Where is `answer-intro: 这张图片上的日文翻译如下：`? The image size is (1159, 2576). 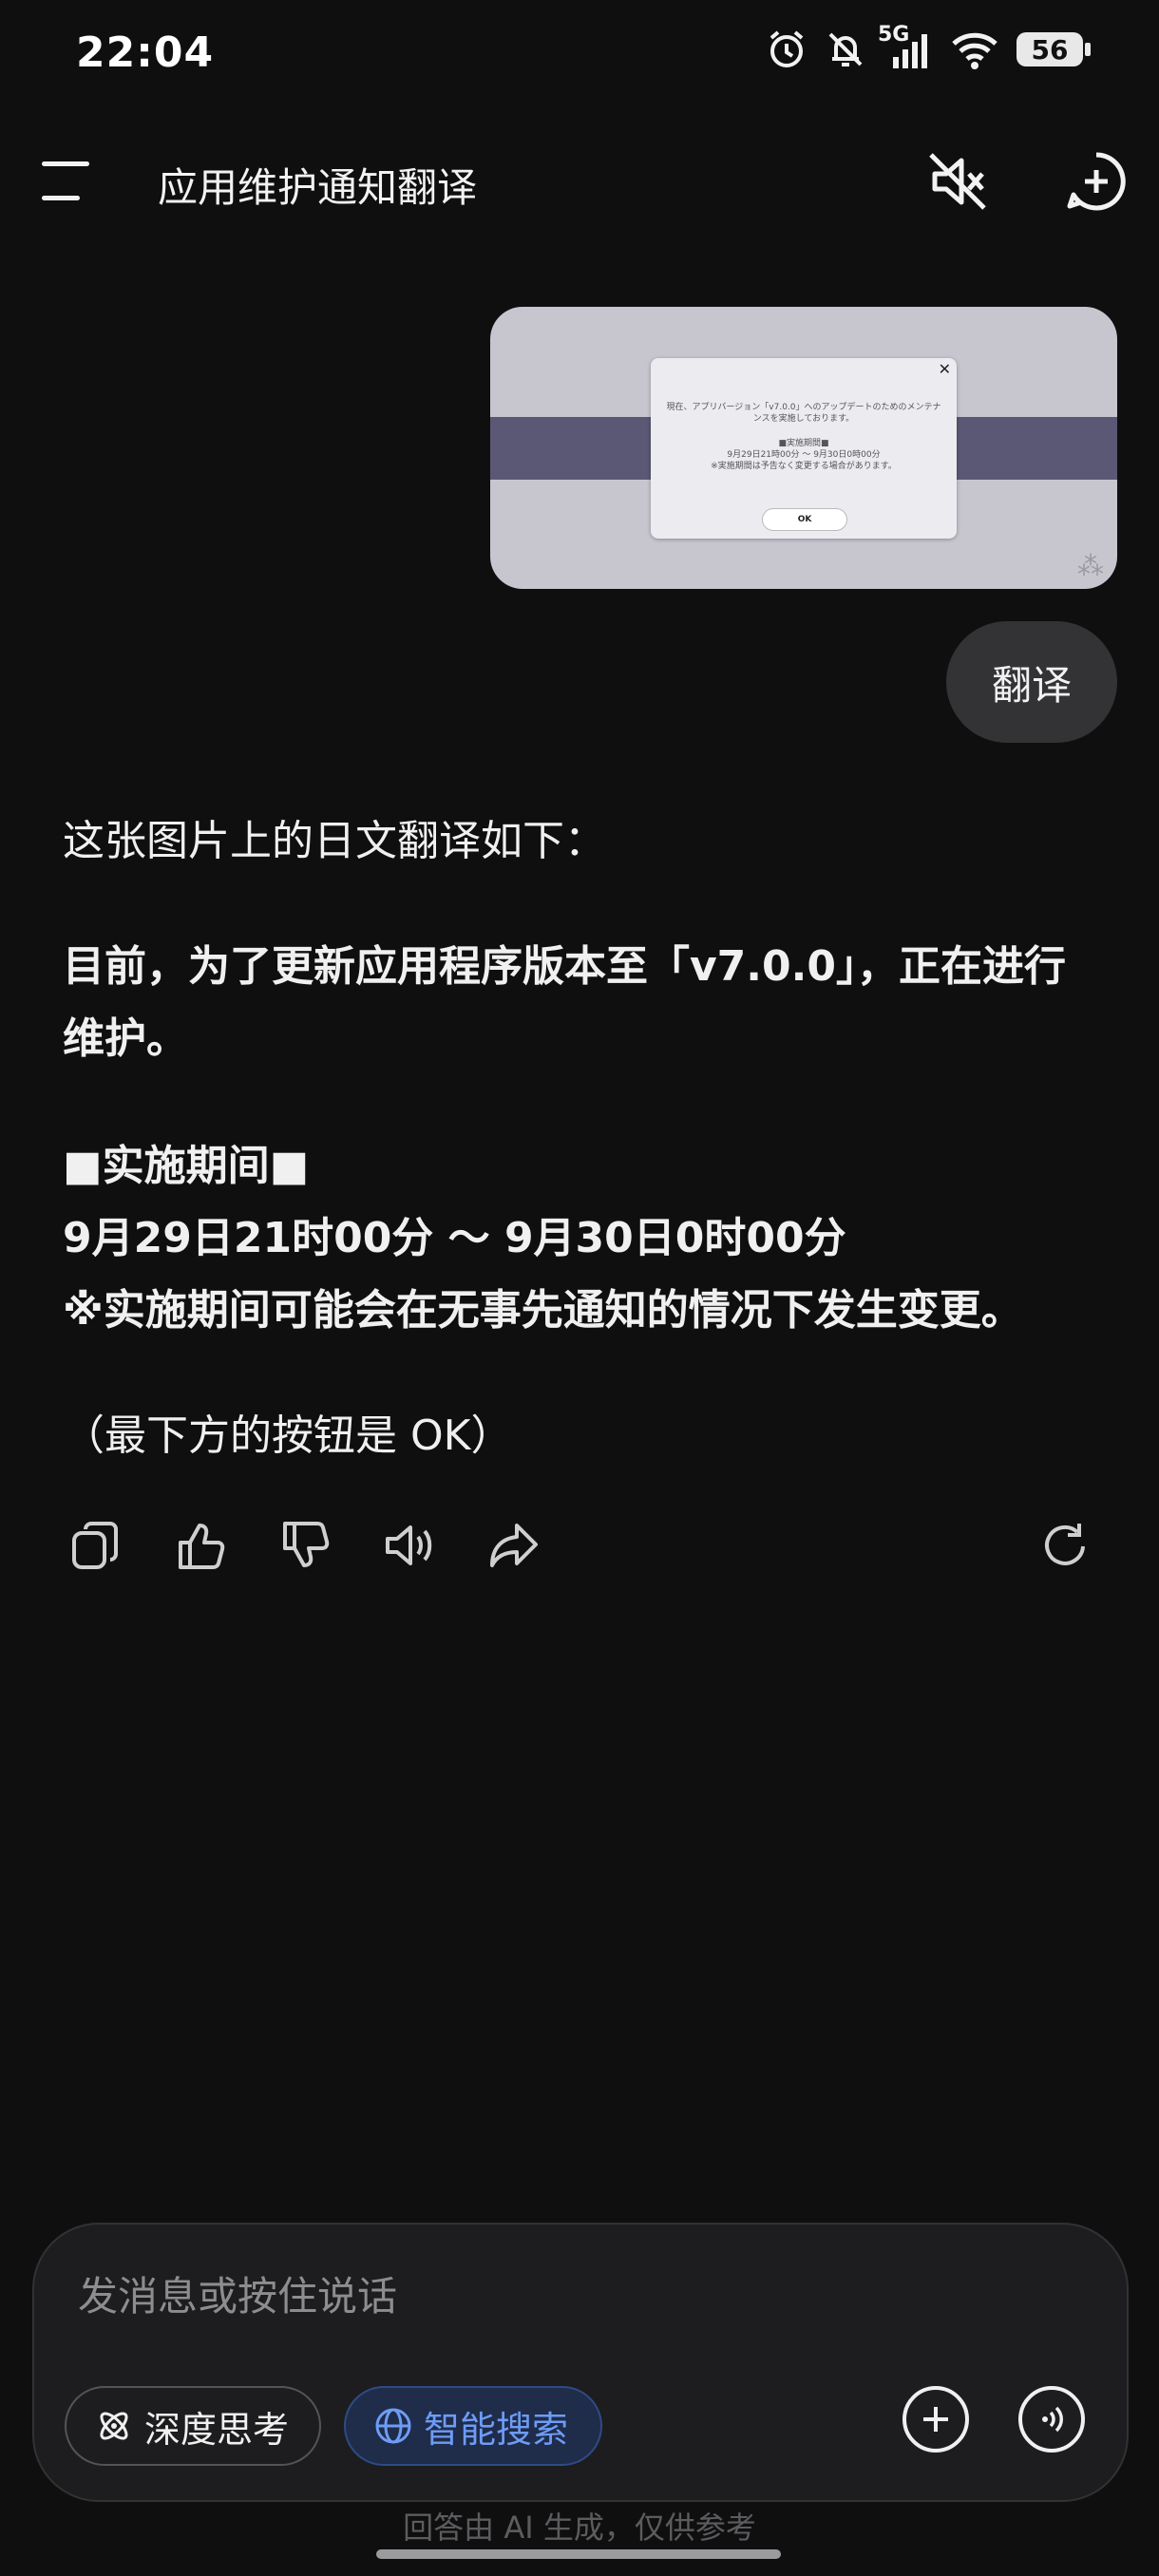 answer-intro: 这张图片上的日文翻译如下： is located at coordinates (334, 841).